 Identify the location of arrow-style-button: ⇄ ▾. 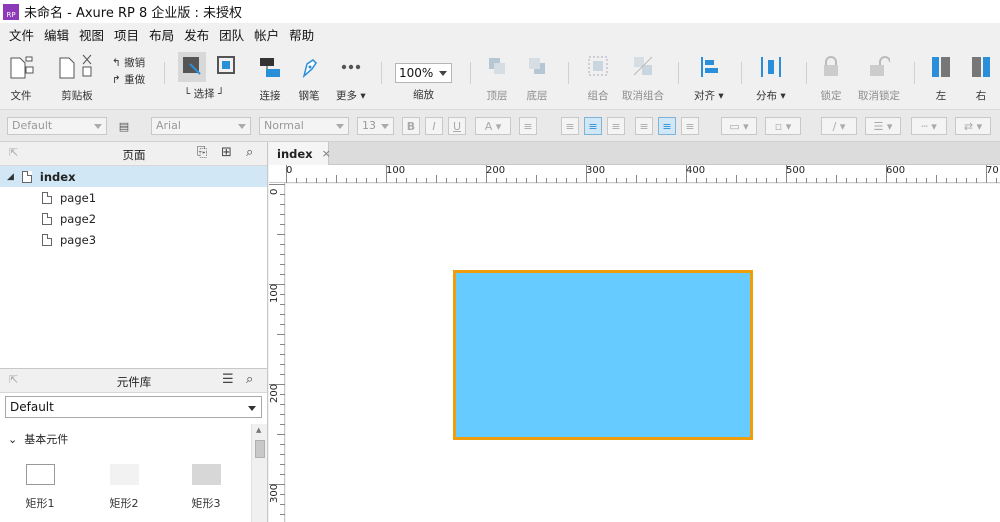
(973, 126).